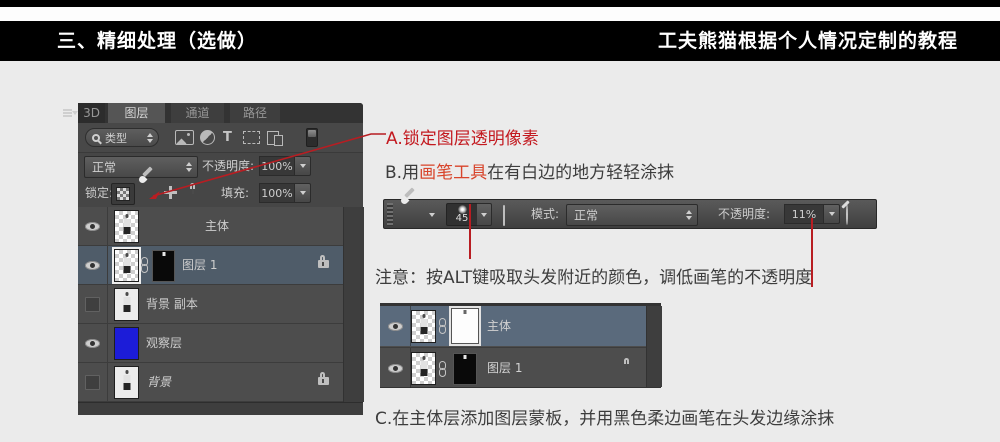  What do you see at coordinates (275, 137) in the screenshot?
I see `filter-smart-objects-button` at bounding box center [275, 137].